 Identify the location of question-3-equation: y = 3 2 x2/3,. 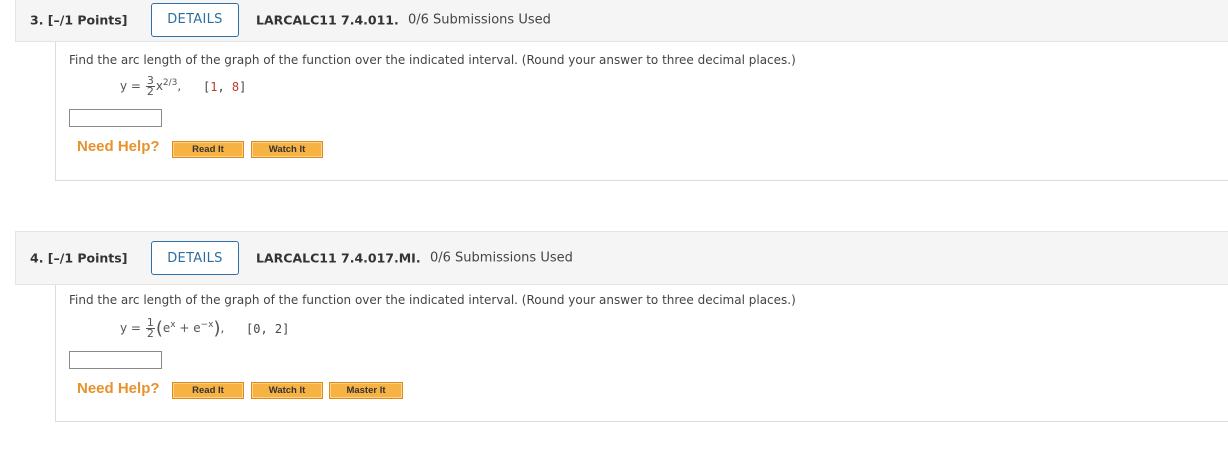
(151, 86).